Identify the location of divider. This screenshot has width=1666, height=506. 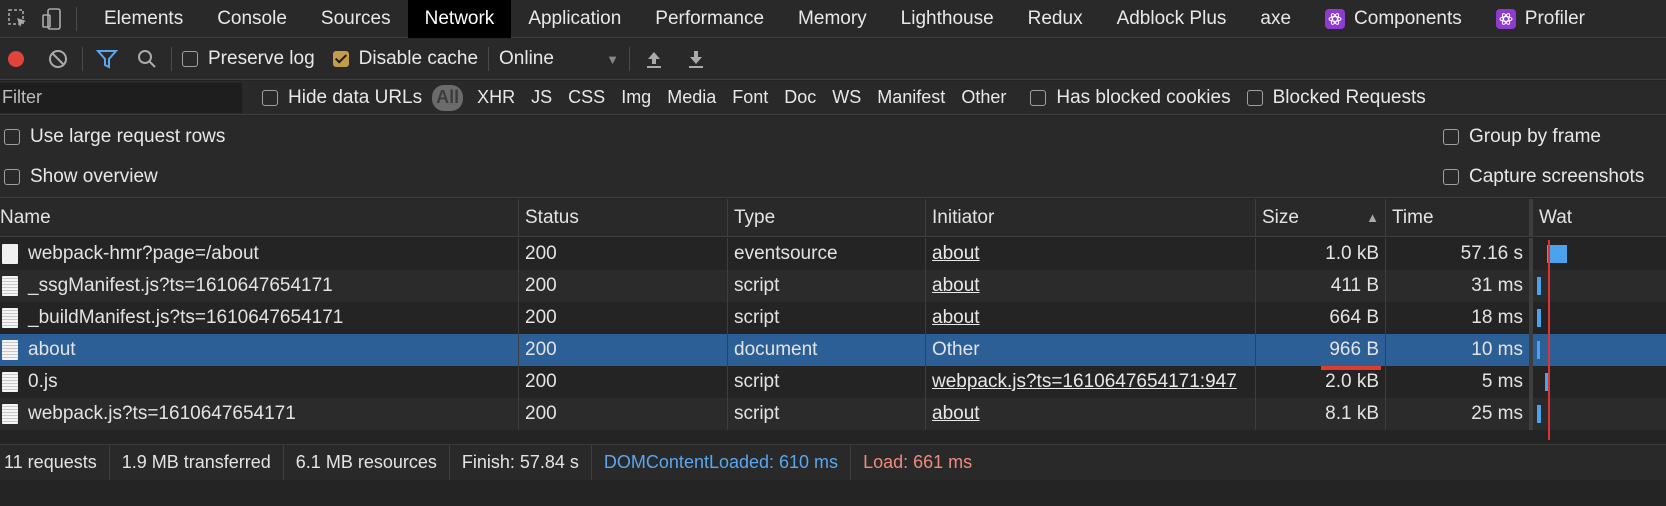
(630, 59).